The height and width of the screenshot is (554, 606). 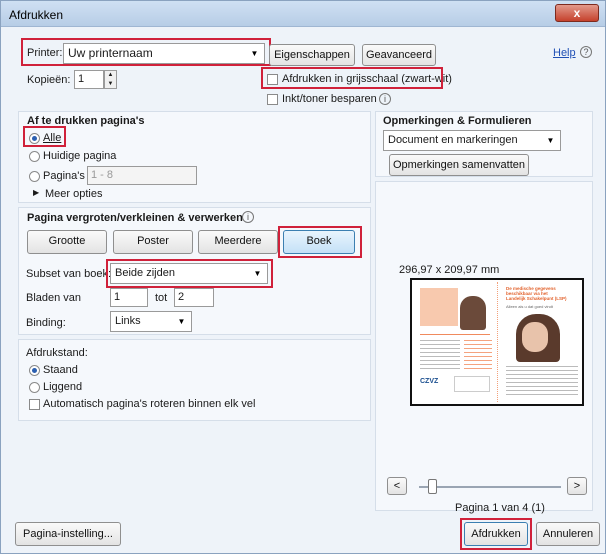 What do you see at coordinates (44, 136) in the screenshot?
I see `highlight-all` at bounding box center [44, 136].